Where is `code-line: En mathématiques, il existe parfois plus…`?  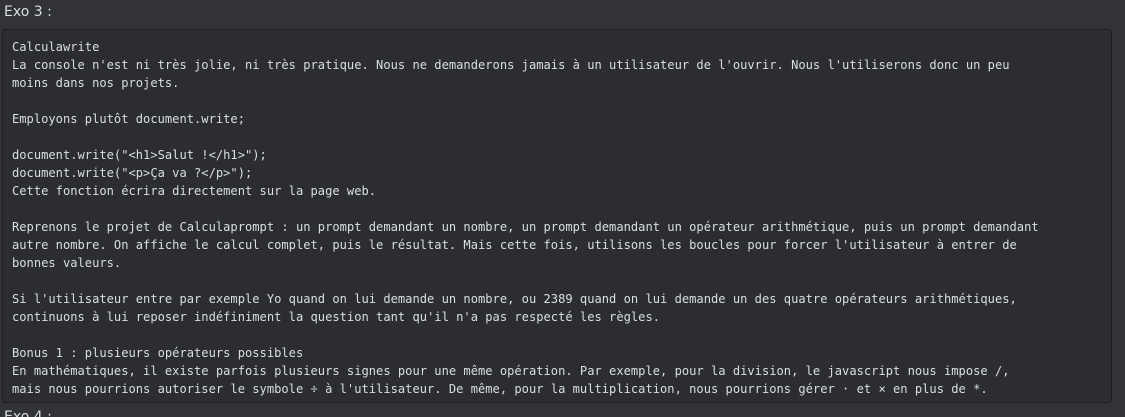
code-line: En mathématiques, il existe parfois plus… is located at coordinates (511, 371).